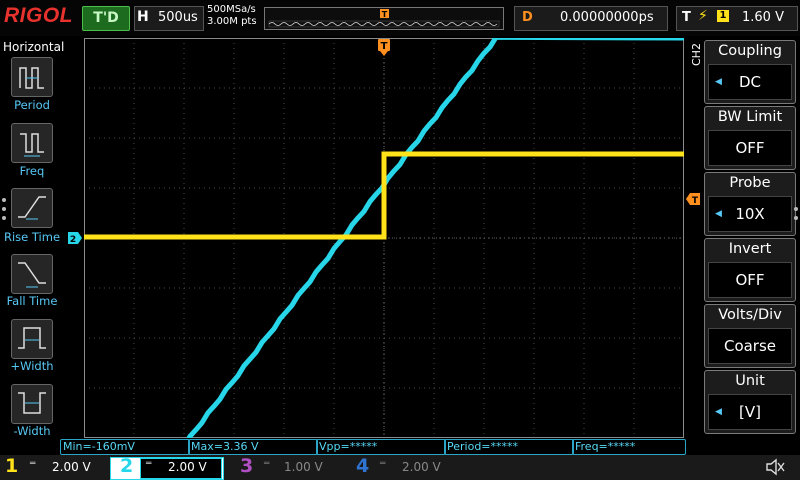 The image size is (800, 480). What do you see at coordinates (696, 54) in the screenshot?
I see `channel-tag: CH2` at bounding box center [696, 54].